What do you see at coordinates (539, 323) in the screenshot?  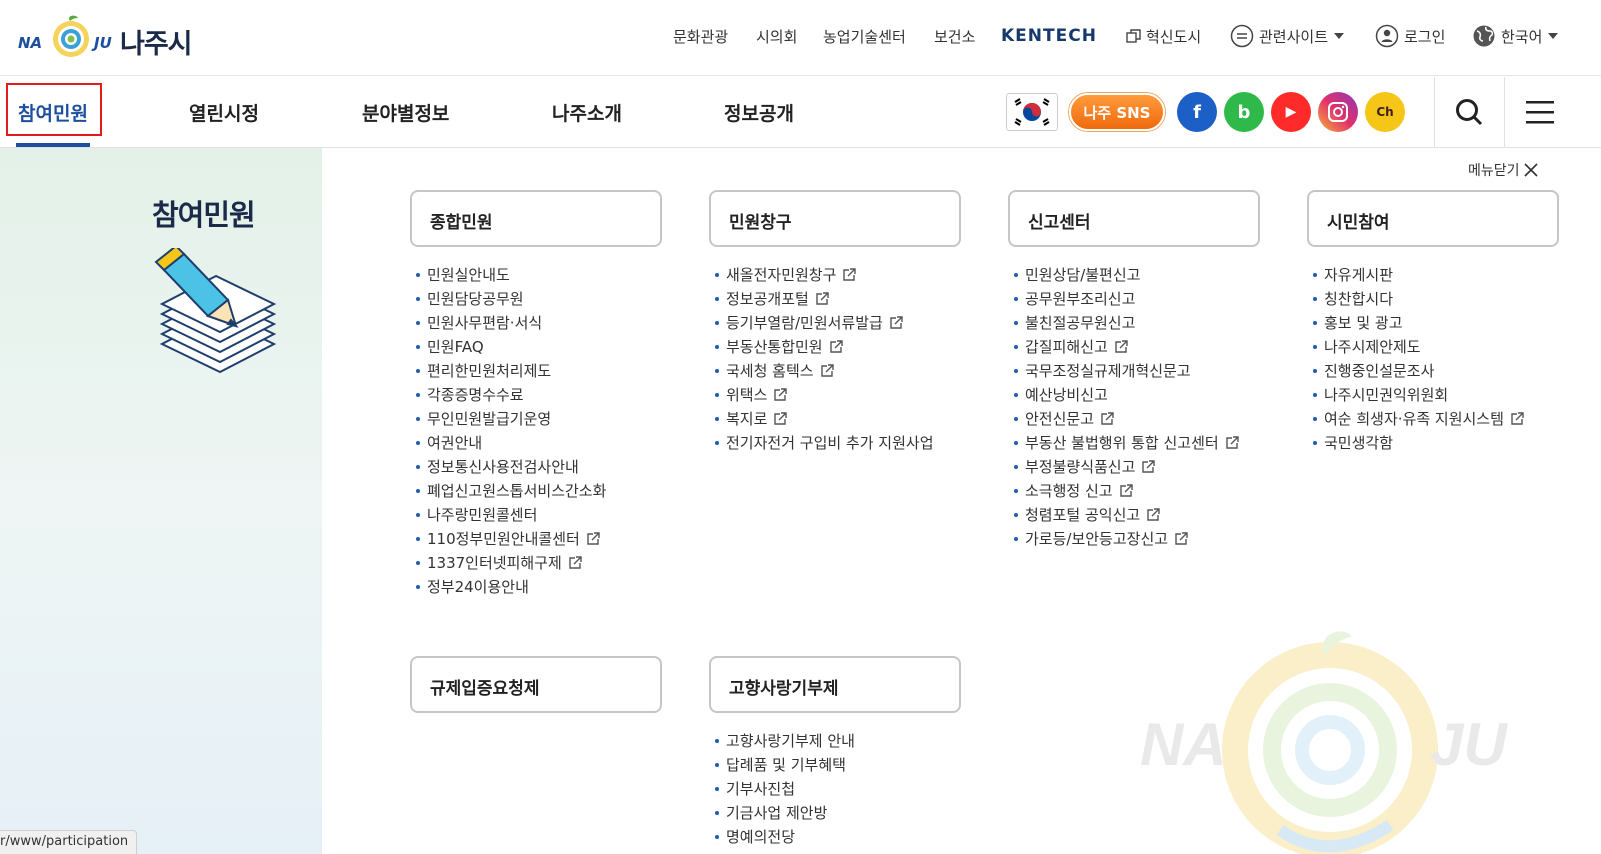 I see `menu-link: 민원사무편람·서식` at bounding box center [539, 323].